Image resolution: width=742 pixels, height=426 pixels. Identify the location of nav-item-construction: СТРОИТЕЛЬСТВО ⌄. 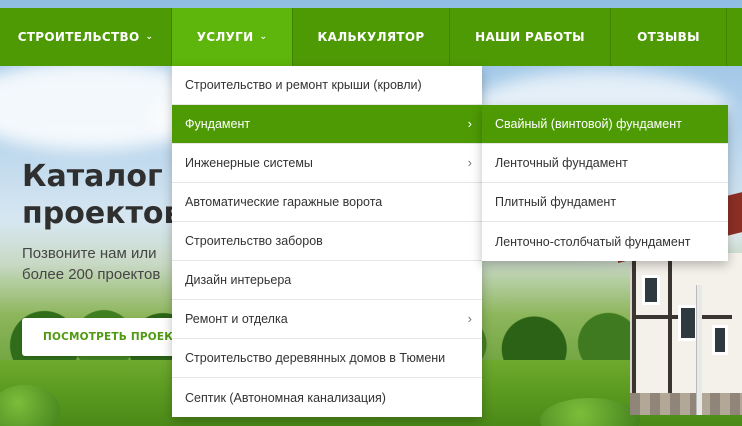
(86, 37).